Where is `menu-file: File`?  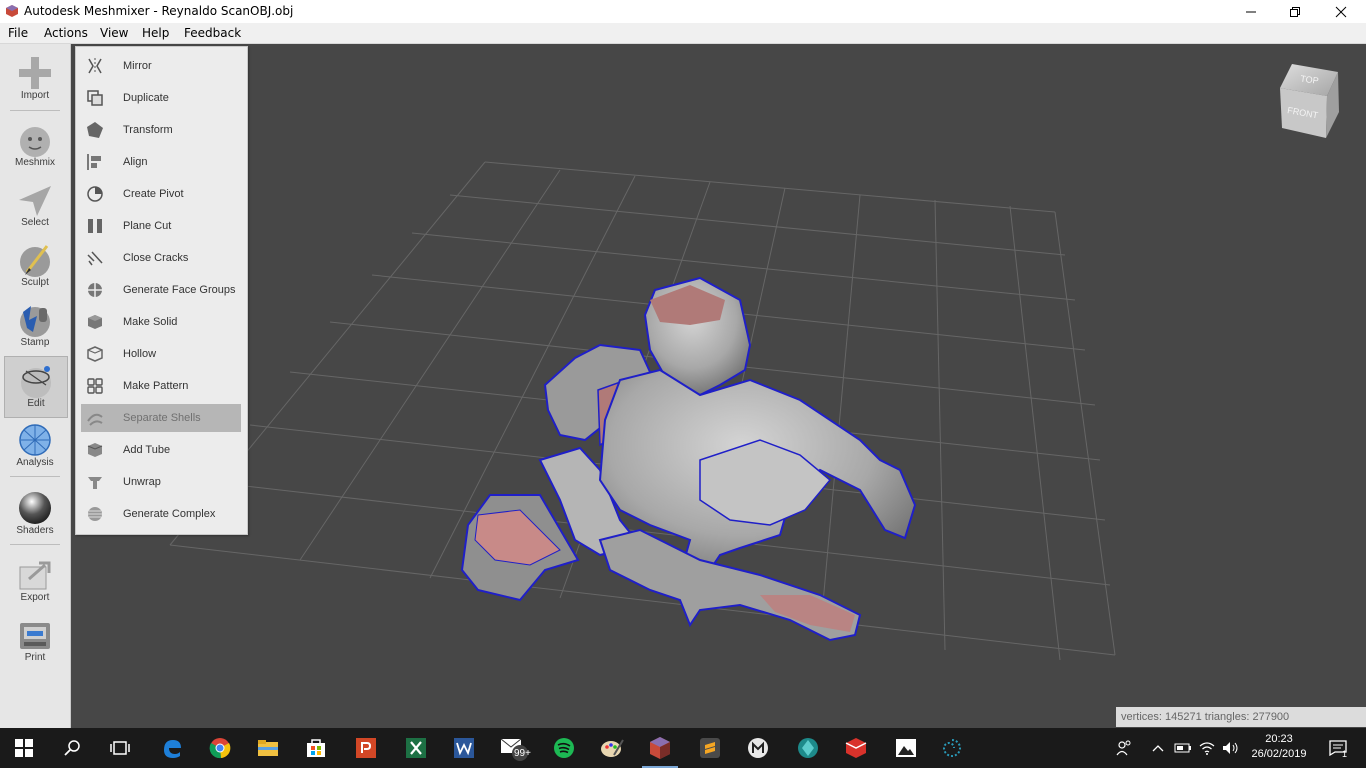 menu-file: File is located at coordinates (18, 33).